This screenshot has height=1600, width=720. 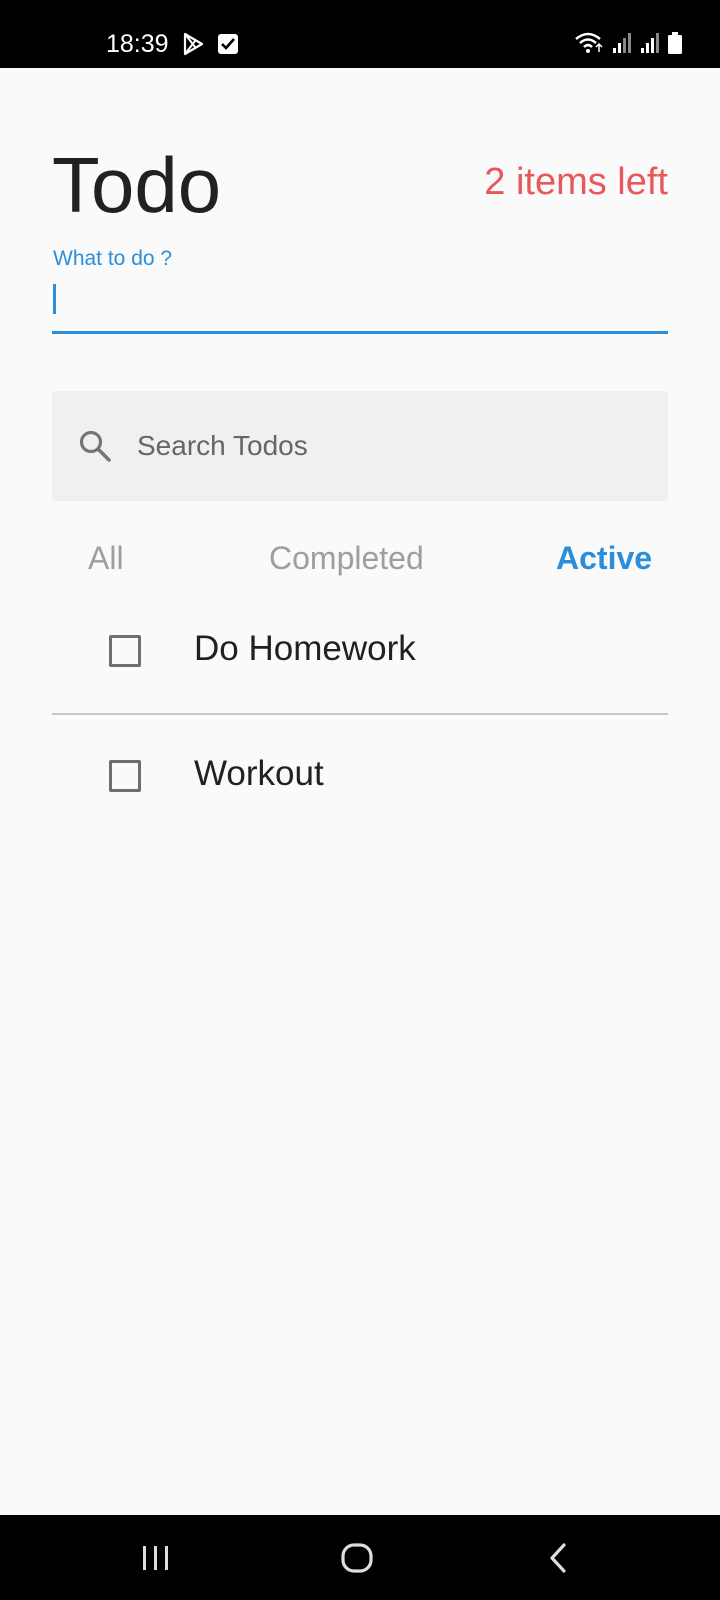 I want to click on search-box, so click(x=360, y=446).